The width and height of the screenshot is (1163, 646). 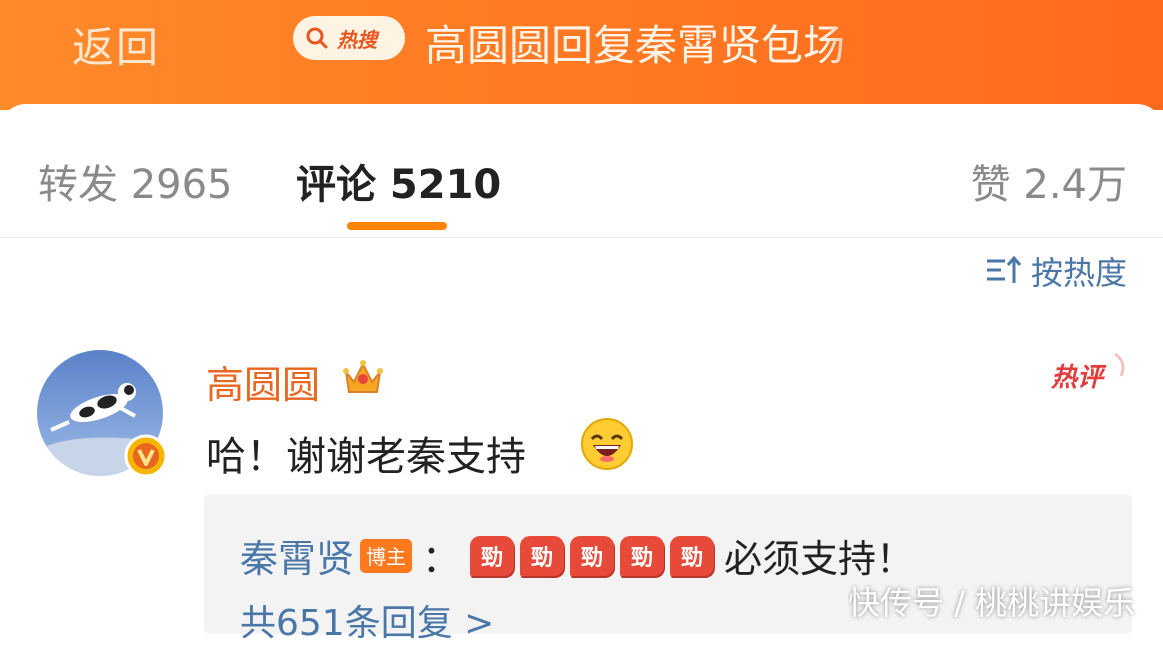 I want to click on view-replies-link: 共651条回复 >, so click(x=367, y=620).